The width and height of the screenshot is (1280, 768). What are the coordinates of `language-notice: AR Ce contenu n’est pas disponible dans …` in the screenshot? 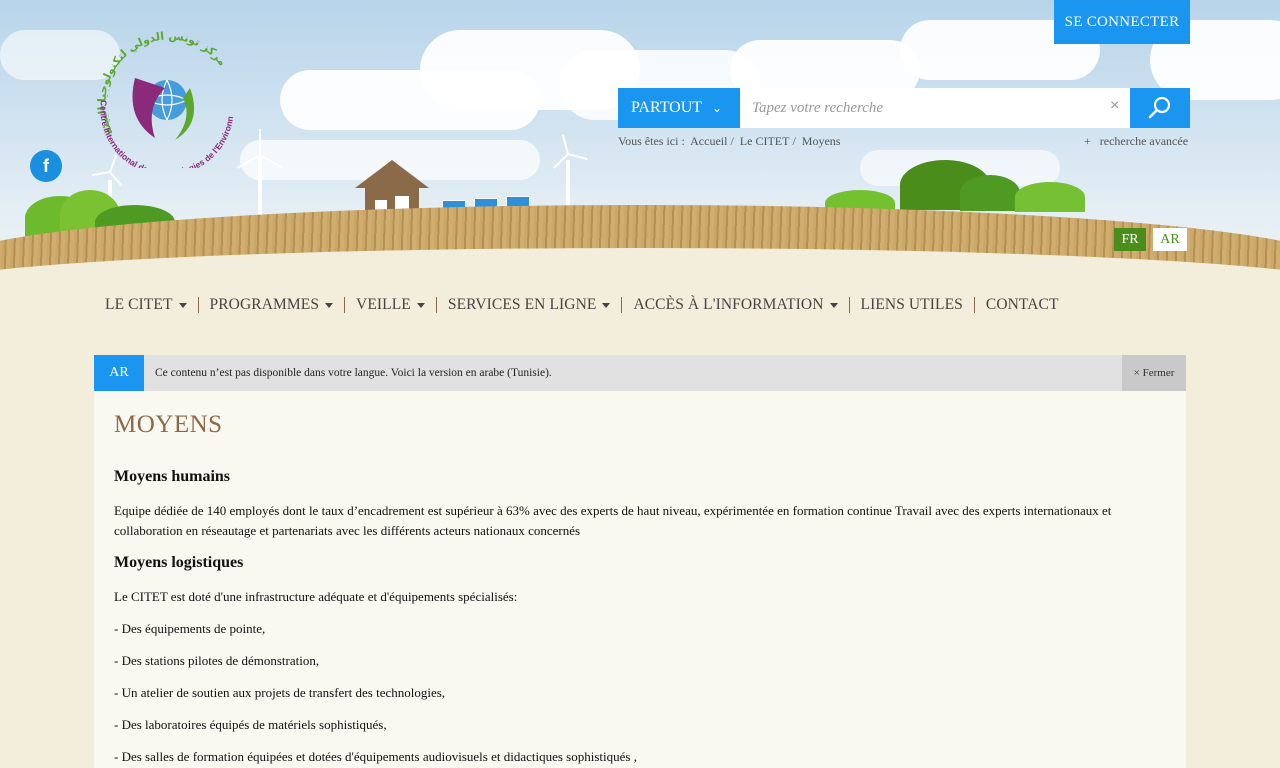 It's located at (640, 373).